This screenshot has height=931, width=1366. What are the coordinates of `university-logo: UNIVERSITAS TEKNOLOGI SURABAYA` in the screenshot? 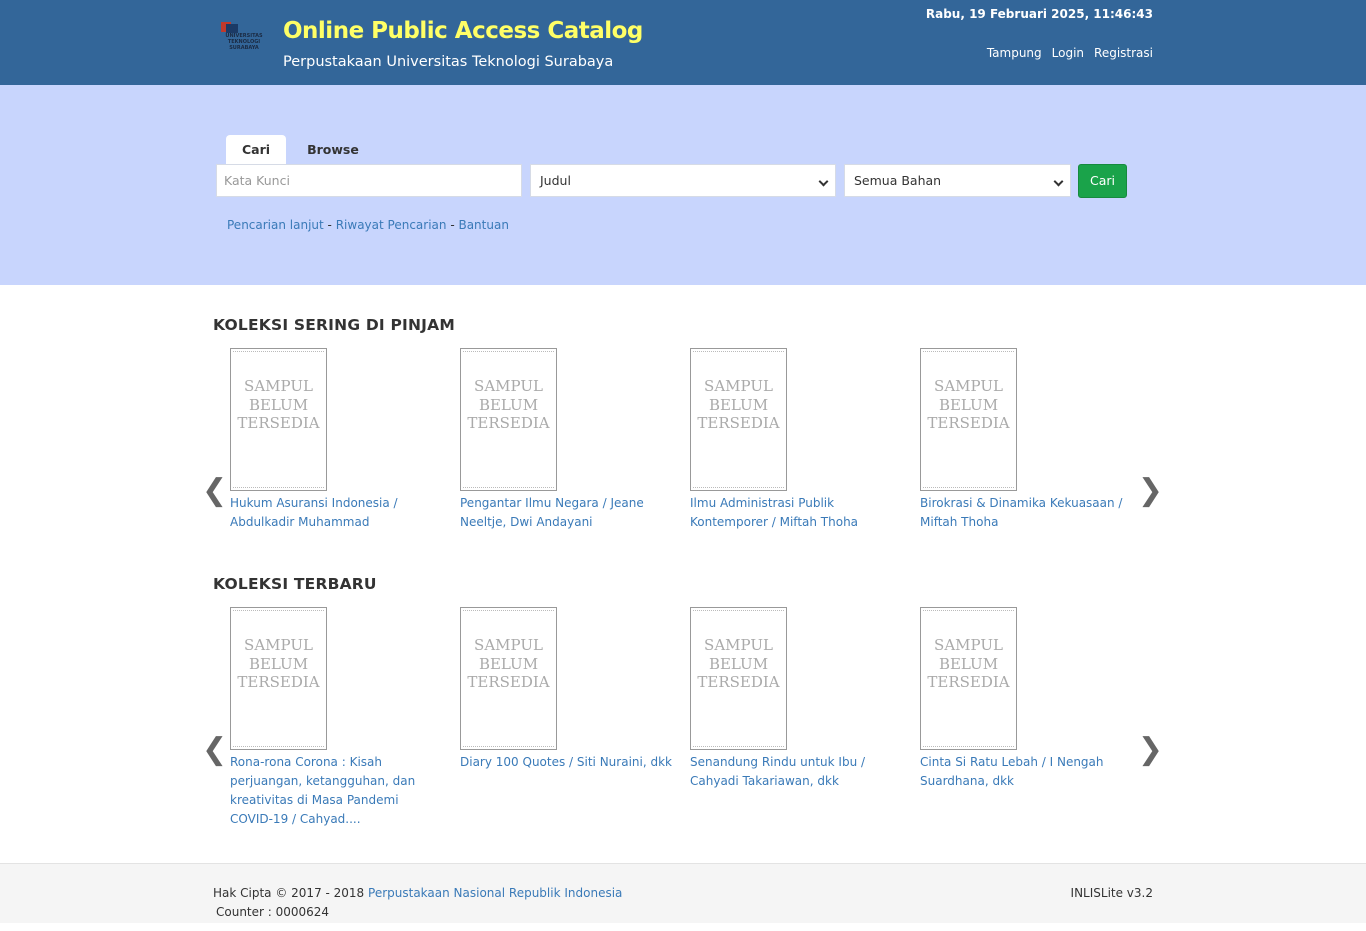 It's located at (243, 37).